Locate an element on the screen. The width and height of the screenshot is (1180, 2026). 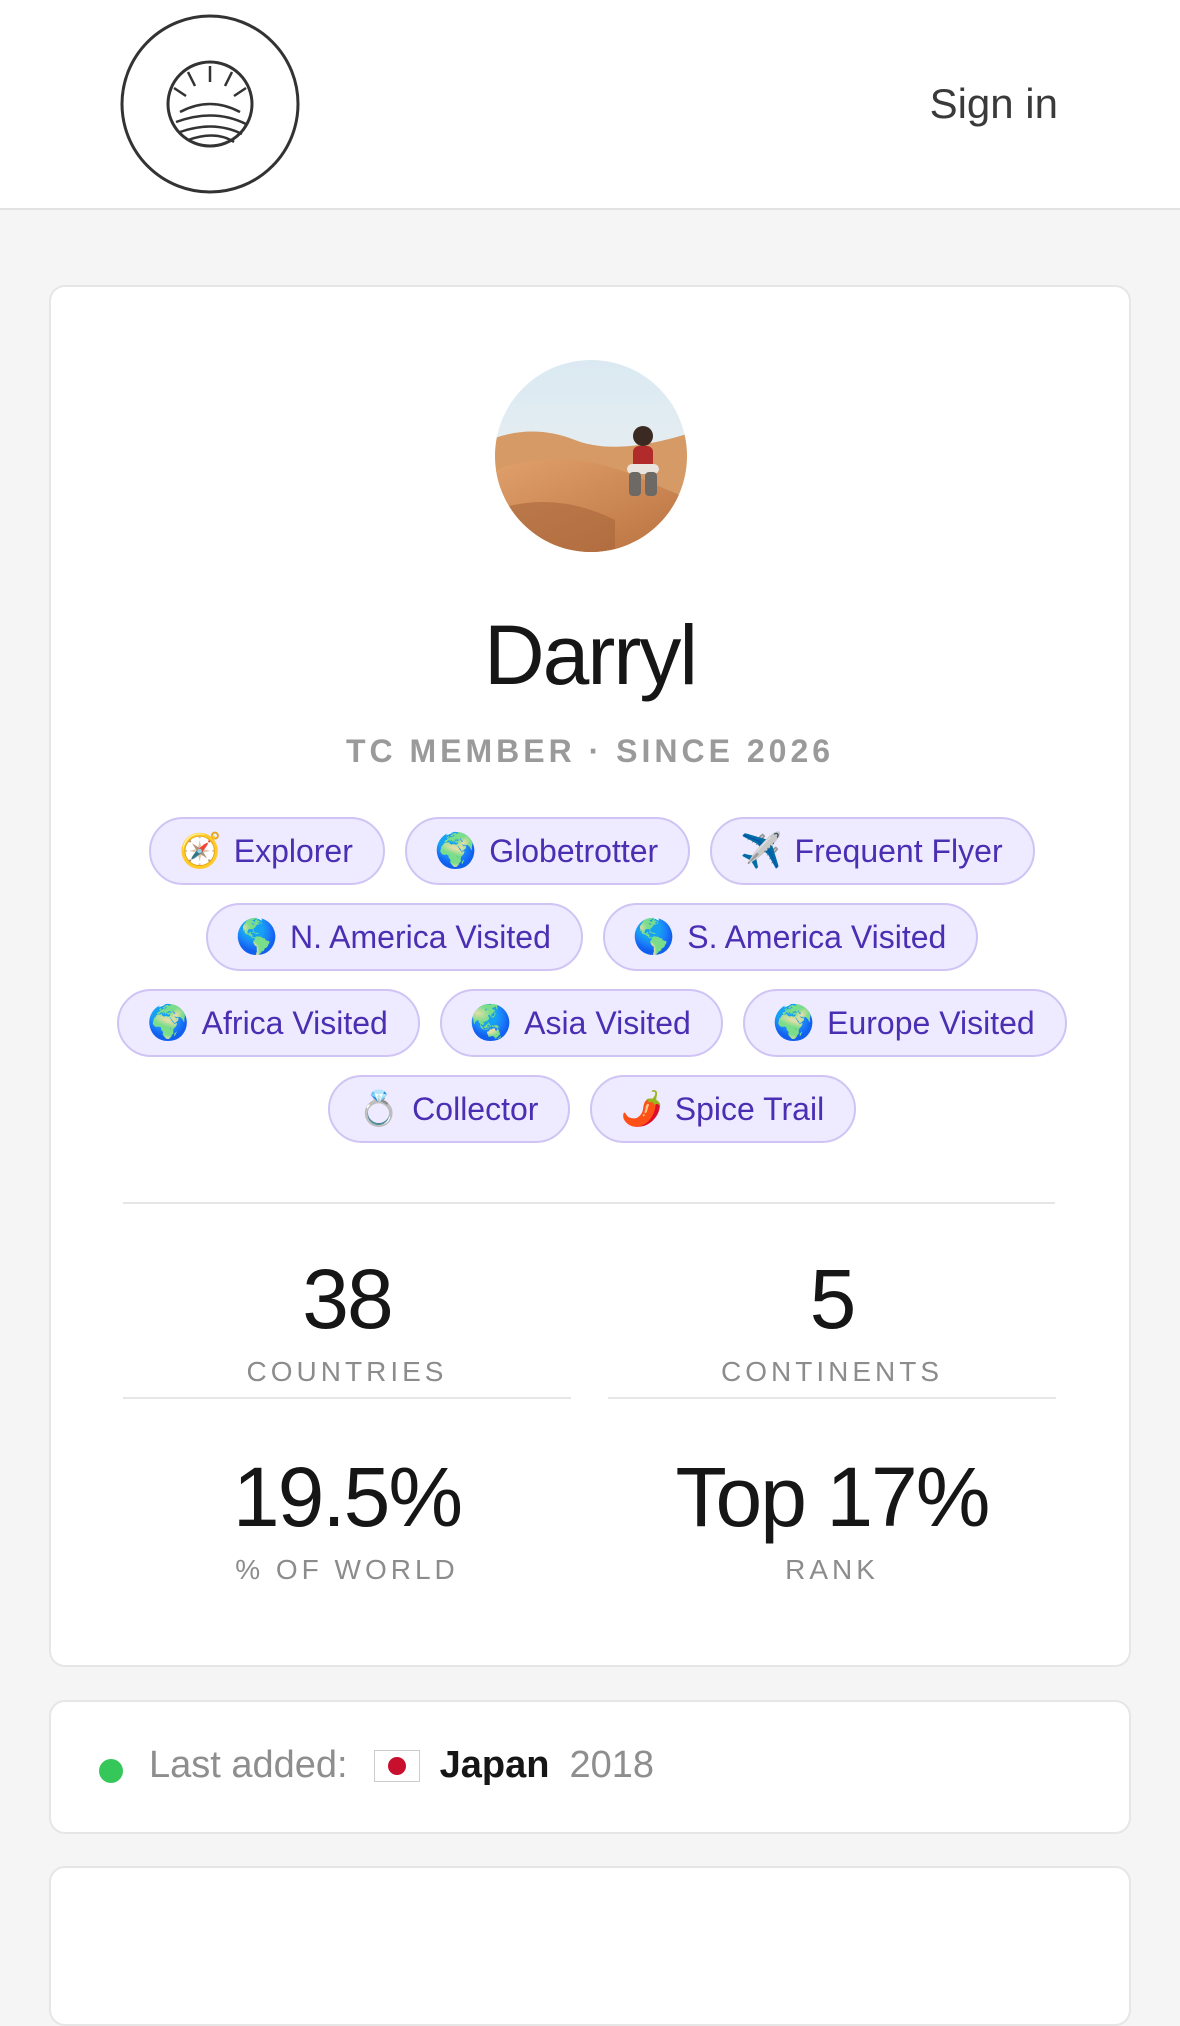
badge-label: Spice Trail is located at coordinates (749, 1108).